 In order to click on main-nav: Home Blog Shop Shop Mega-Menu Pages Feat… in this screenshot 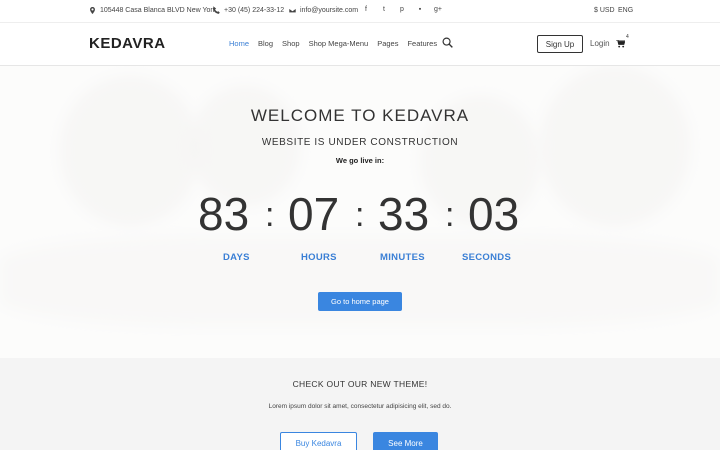, I will do `click(337, 43)`.